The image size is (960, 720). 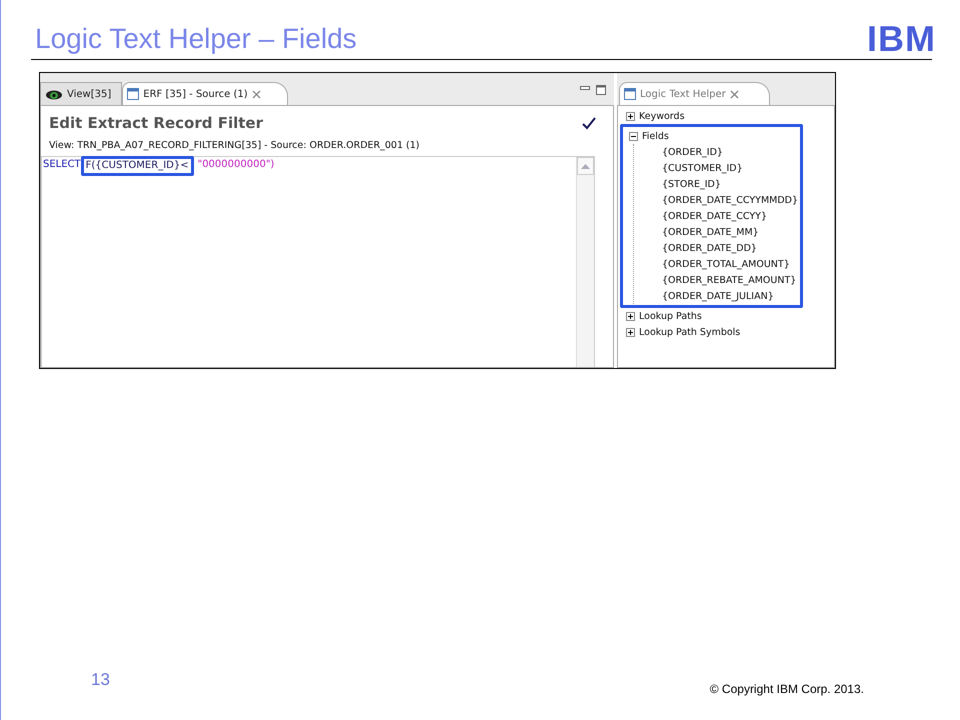 I want to click on scrollbar, so click(x=585, y=262).